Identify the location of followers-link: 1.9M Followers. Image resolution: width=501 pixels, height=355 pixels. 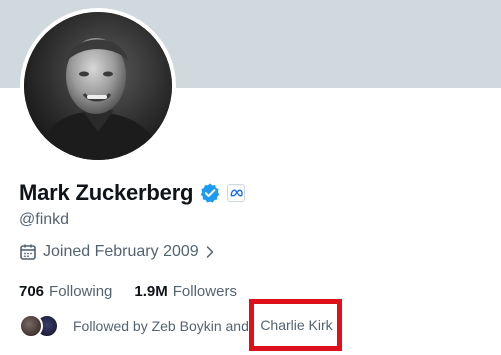
(185, 291).